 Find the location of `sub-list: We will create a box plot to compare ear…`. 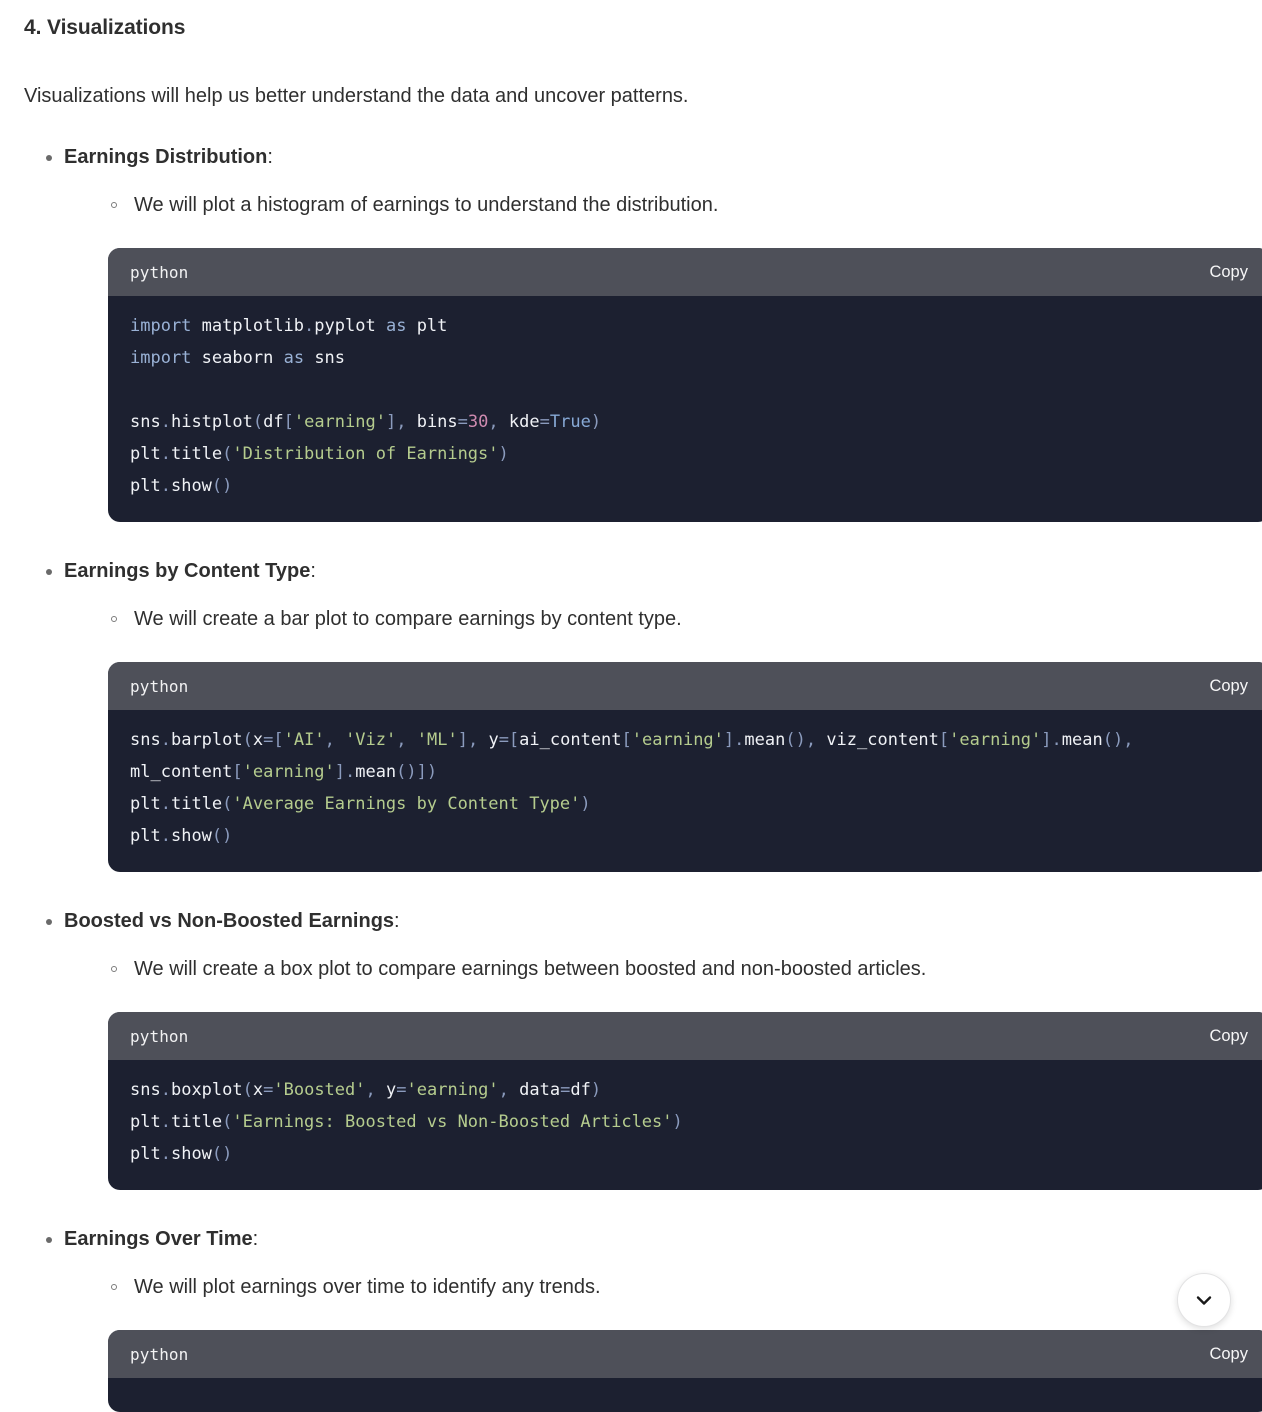

sub-list: We will create a box plot to compare ear… is located at coordinates (651, 969).